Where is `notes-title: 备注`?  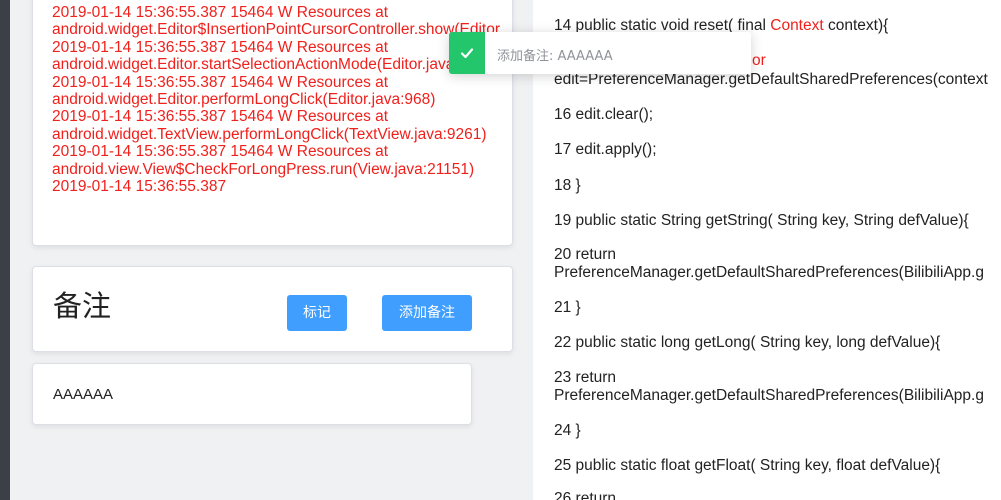 notes-title: 备注 is located at coordinates (82, 307).